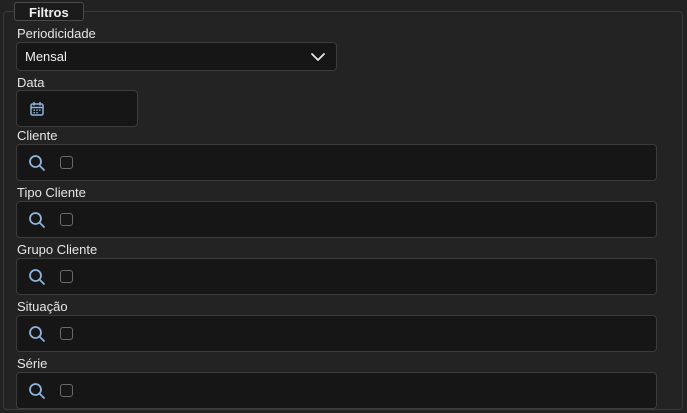  Describe the element at coordinates (336, 219) in the screenshot. I see `tipo-cliente-lookup` at that location.